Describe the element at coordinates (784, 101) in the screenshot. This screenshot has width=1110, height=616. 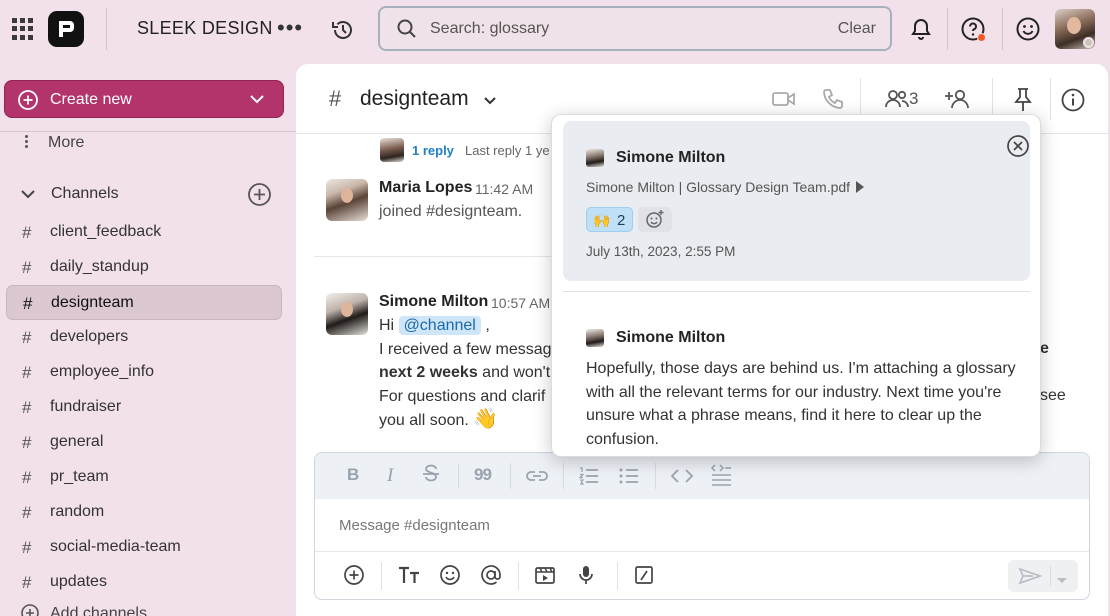
I see `video-icon` at that location.